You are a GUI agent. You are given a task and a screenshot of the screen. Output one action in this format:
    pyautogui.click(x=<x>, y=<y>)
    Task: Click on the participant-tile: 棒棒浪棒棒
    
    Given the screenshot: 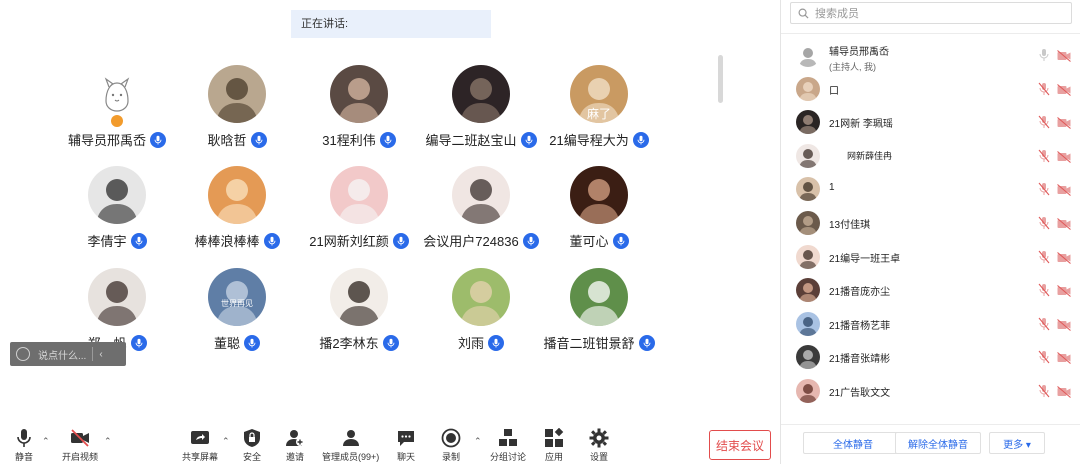 What is the action you would take?
    pyautogui.click(x=237, y=213)
    